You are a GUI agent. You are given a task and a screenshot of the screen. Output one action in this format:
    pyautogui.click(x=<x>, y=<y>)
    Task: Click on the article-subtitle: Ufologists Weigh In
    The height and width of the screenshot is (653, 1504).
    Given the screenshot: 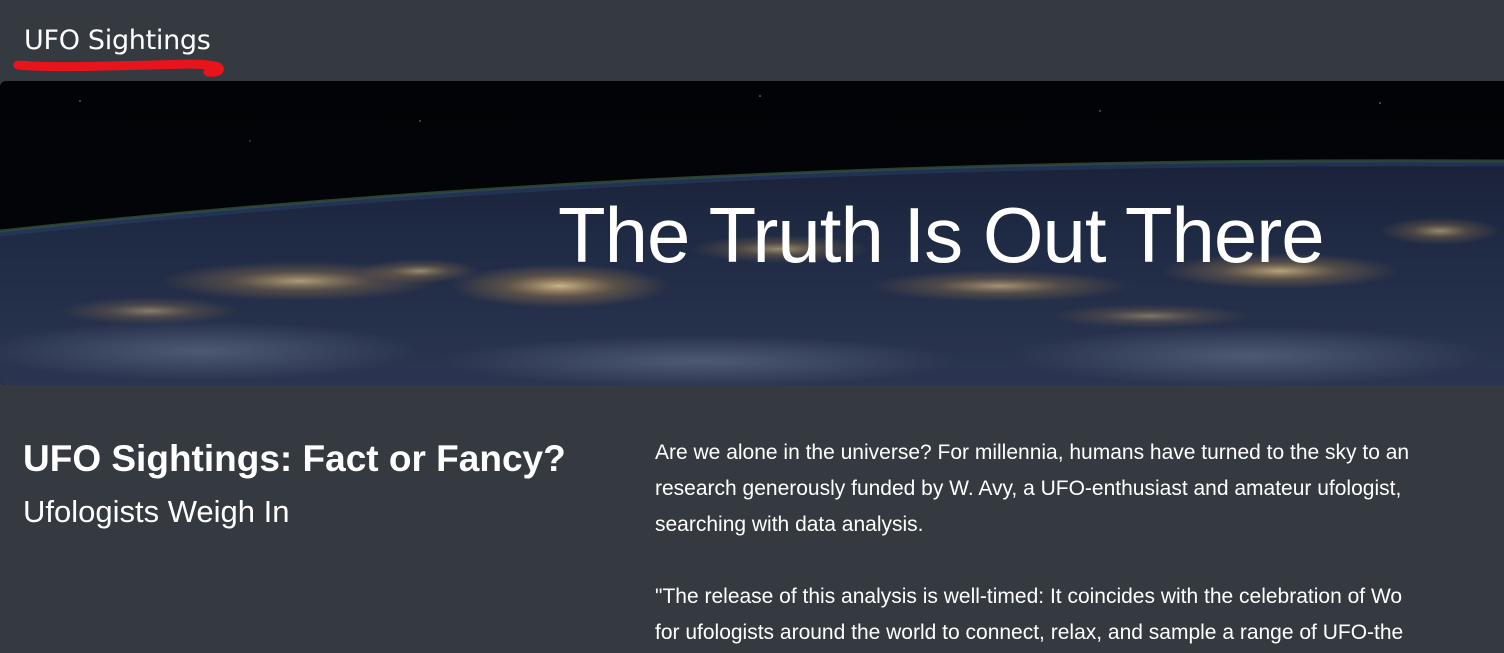 What is the action you would take?
    pyautogui.click(x=156, y=511)
    